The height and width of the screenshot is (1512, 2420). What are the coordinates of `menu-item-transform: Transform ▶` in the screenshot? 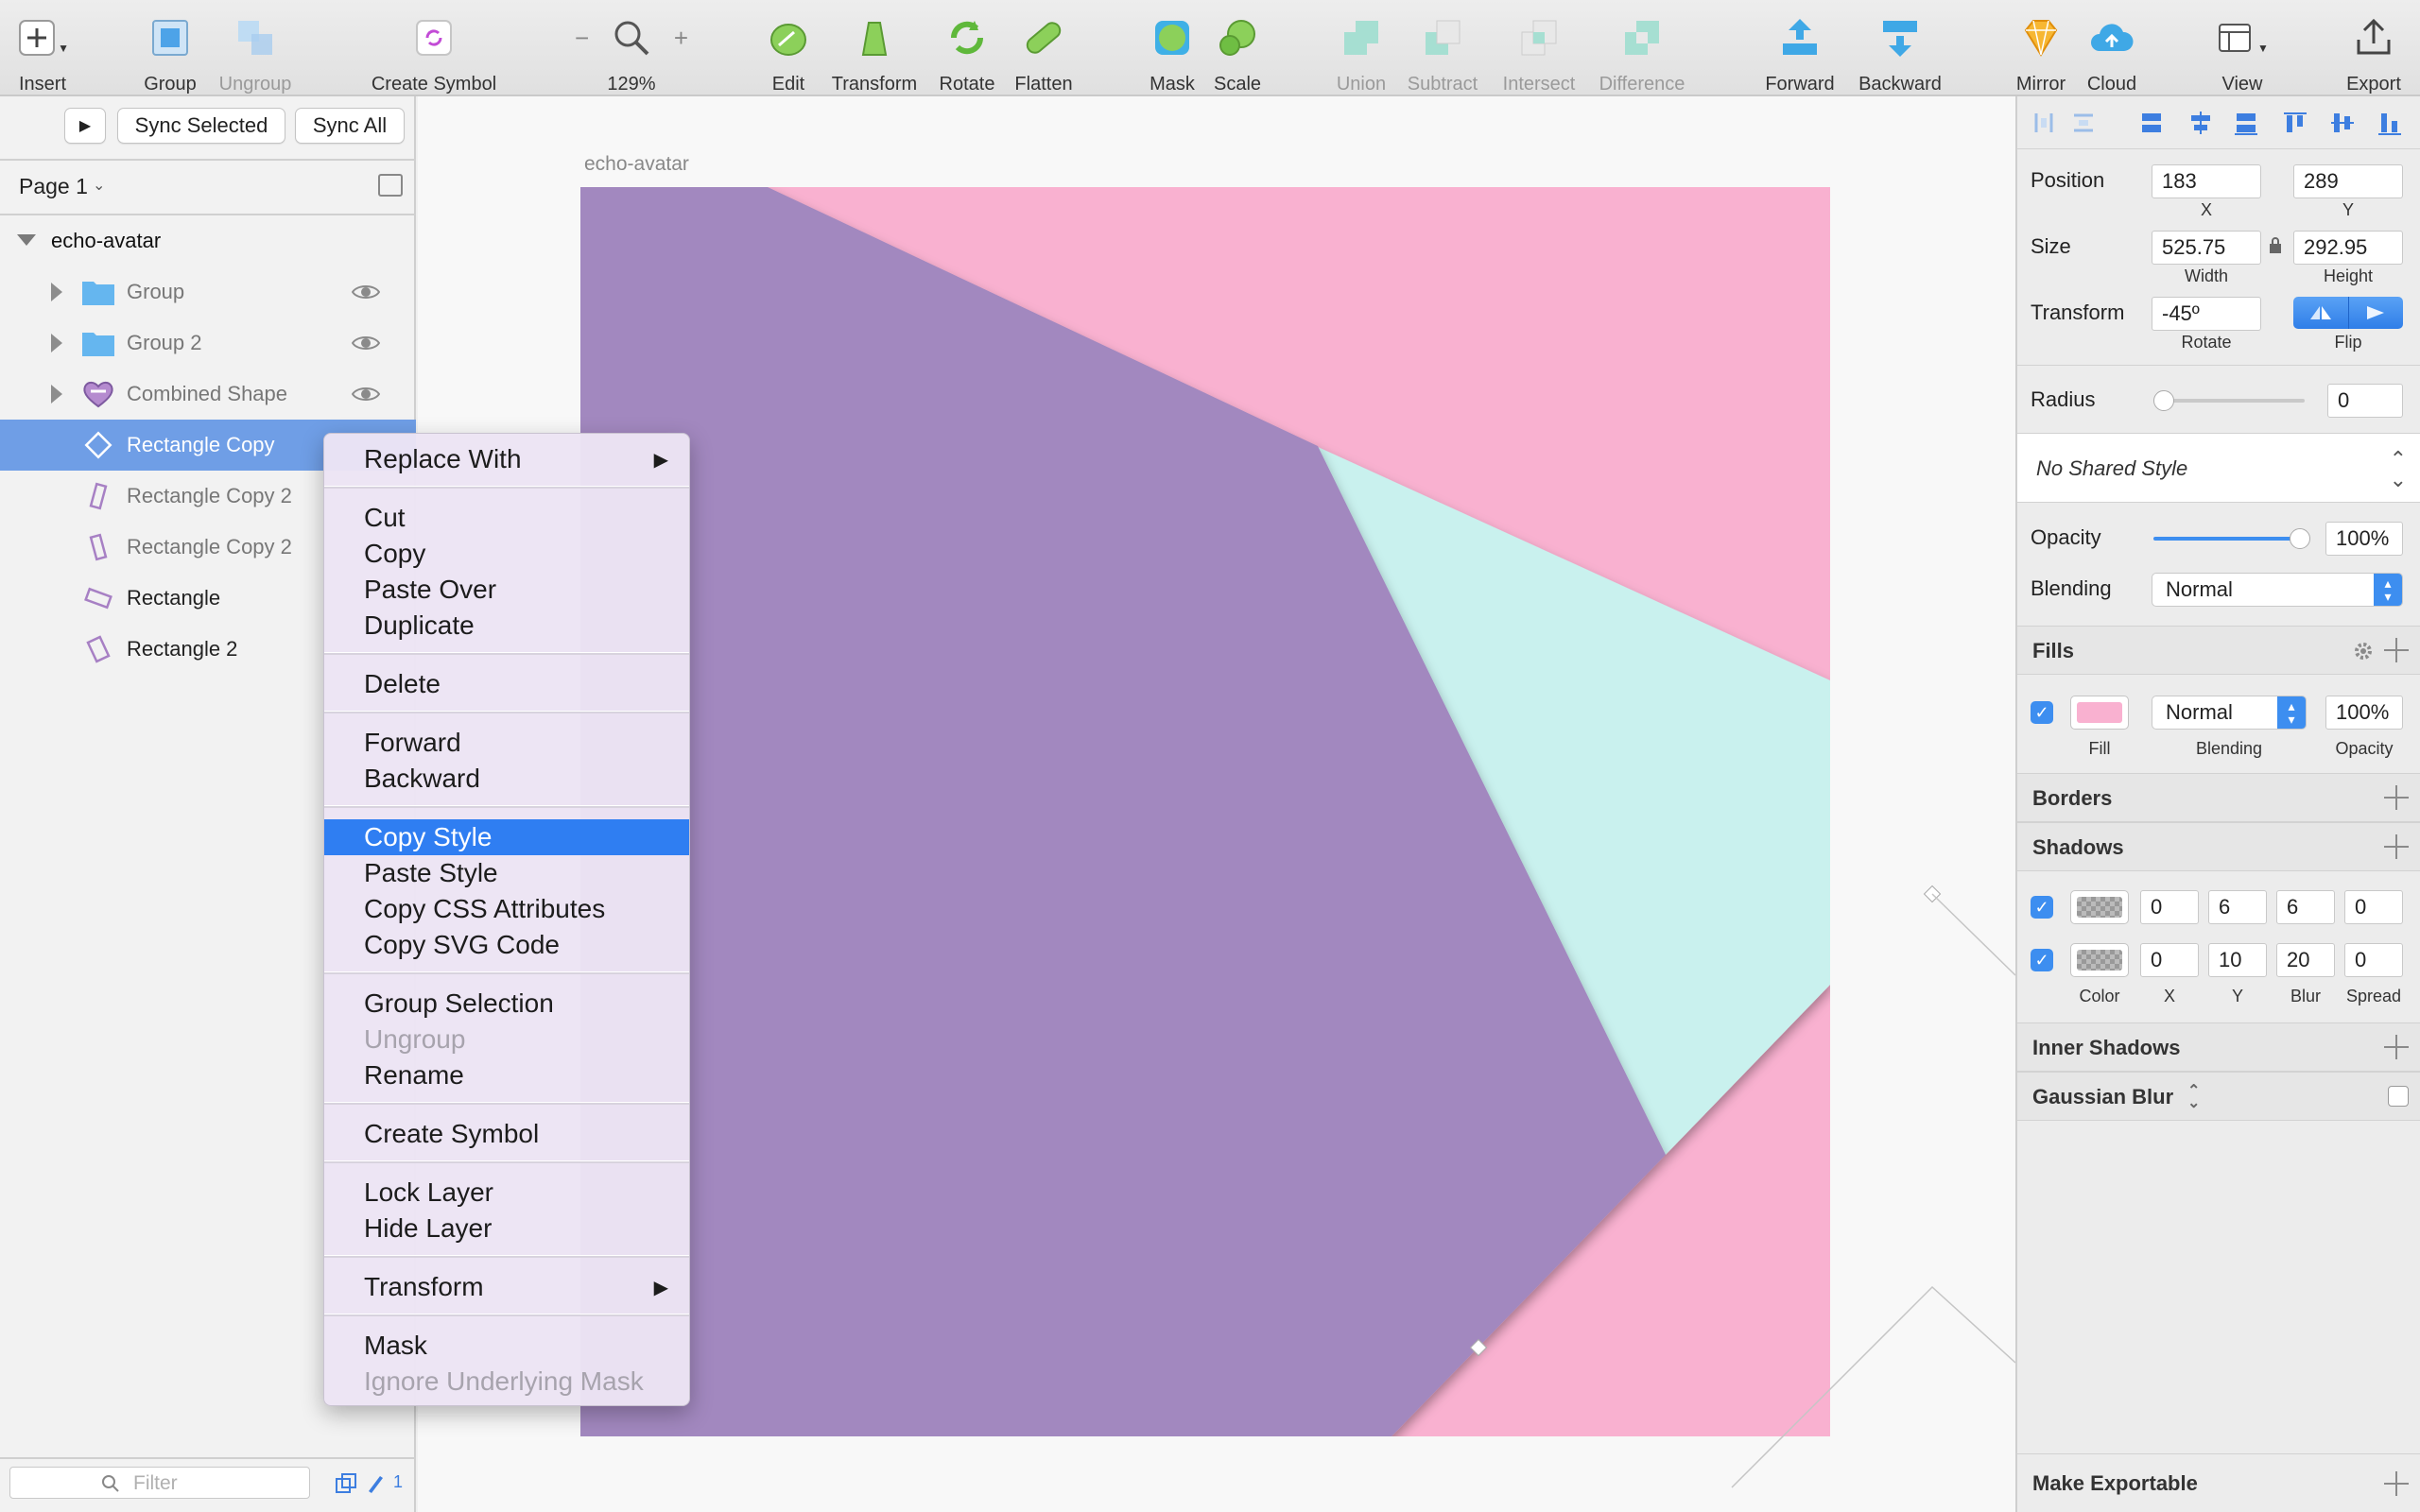 It's located at (506, 1287).